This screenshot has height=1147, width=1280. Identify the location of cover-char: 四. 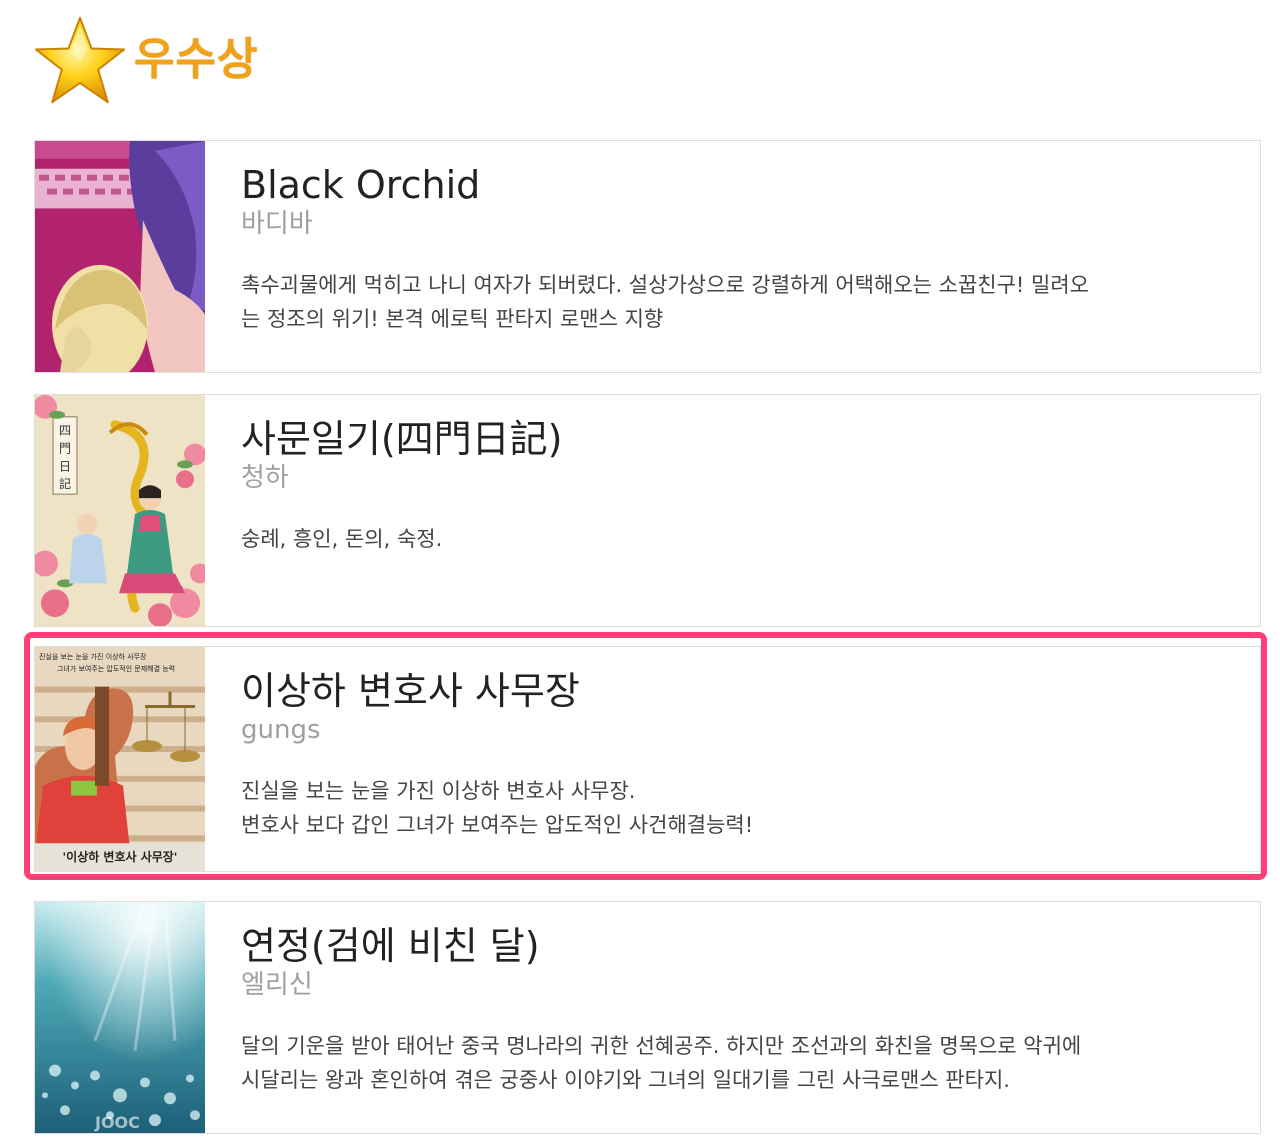
(65, 431).